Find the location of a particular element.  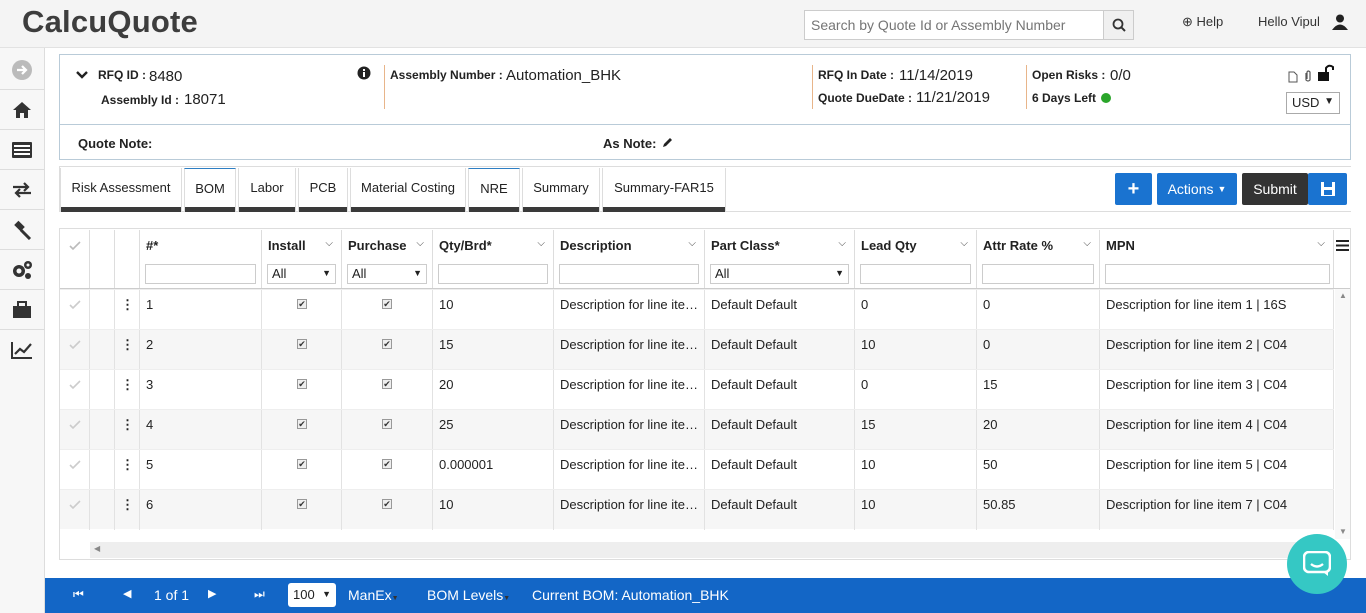

sidebar-item-briefcase is located at coordinates (22, 309).